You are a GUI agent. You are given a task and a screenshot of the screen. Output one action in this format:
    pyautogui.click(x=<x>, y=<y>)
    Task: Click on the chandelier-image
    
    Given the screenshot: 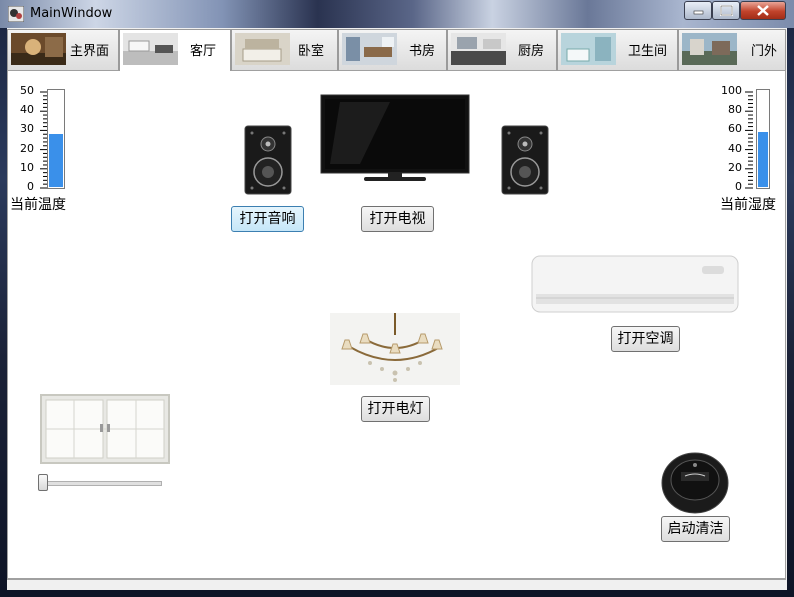 What is the action you would take?
    pyautogui.click(x=395, y=349)
    